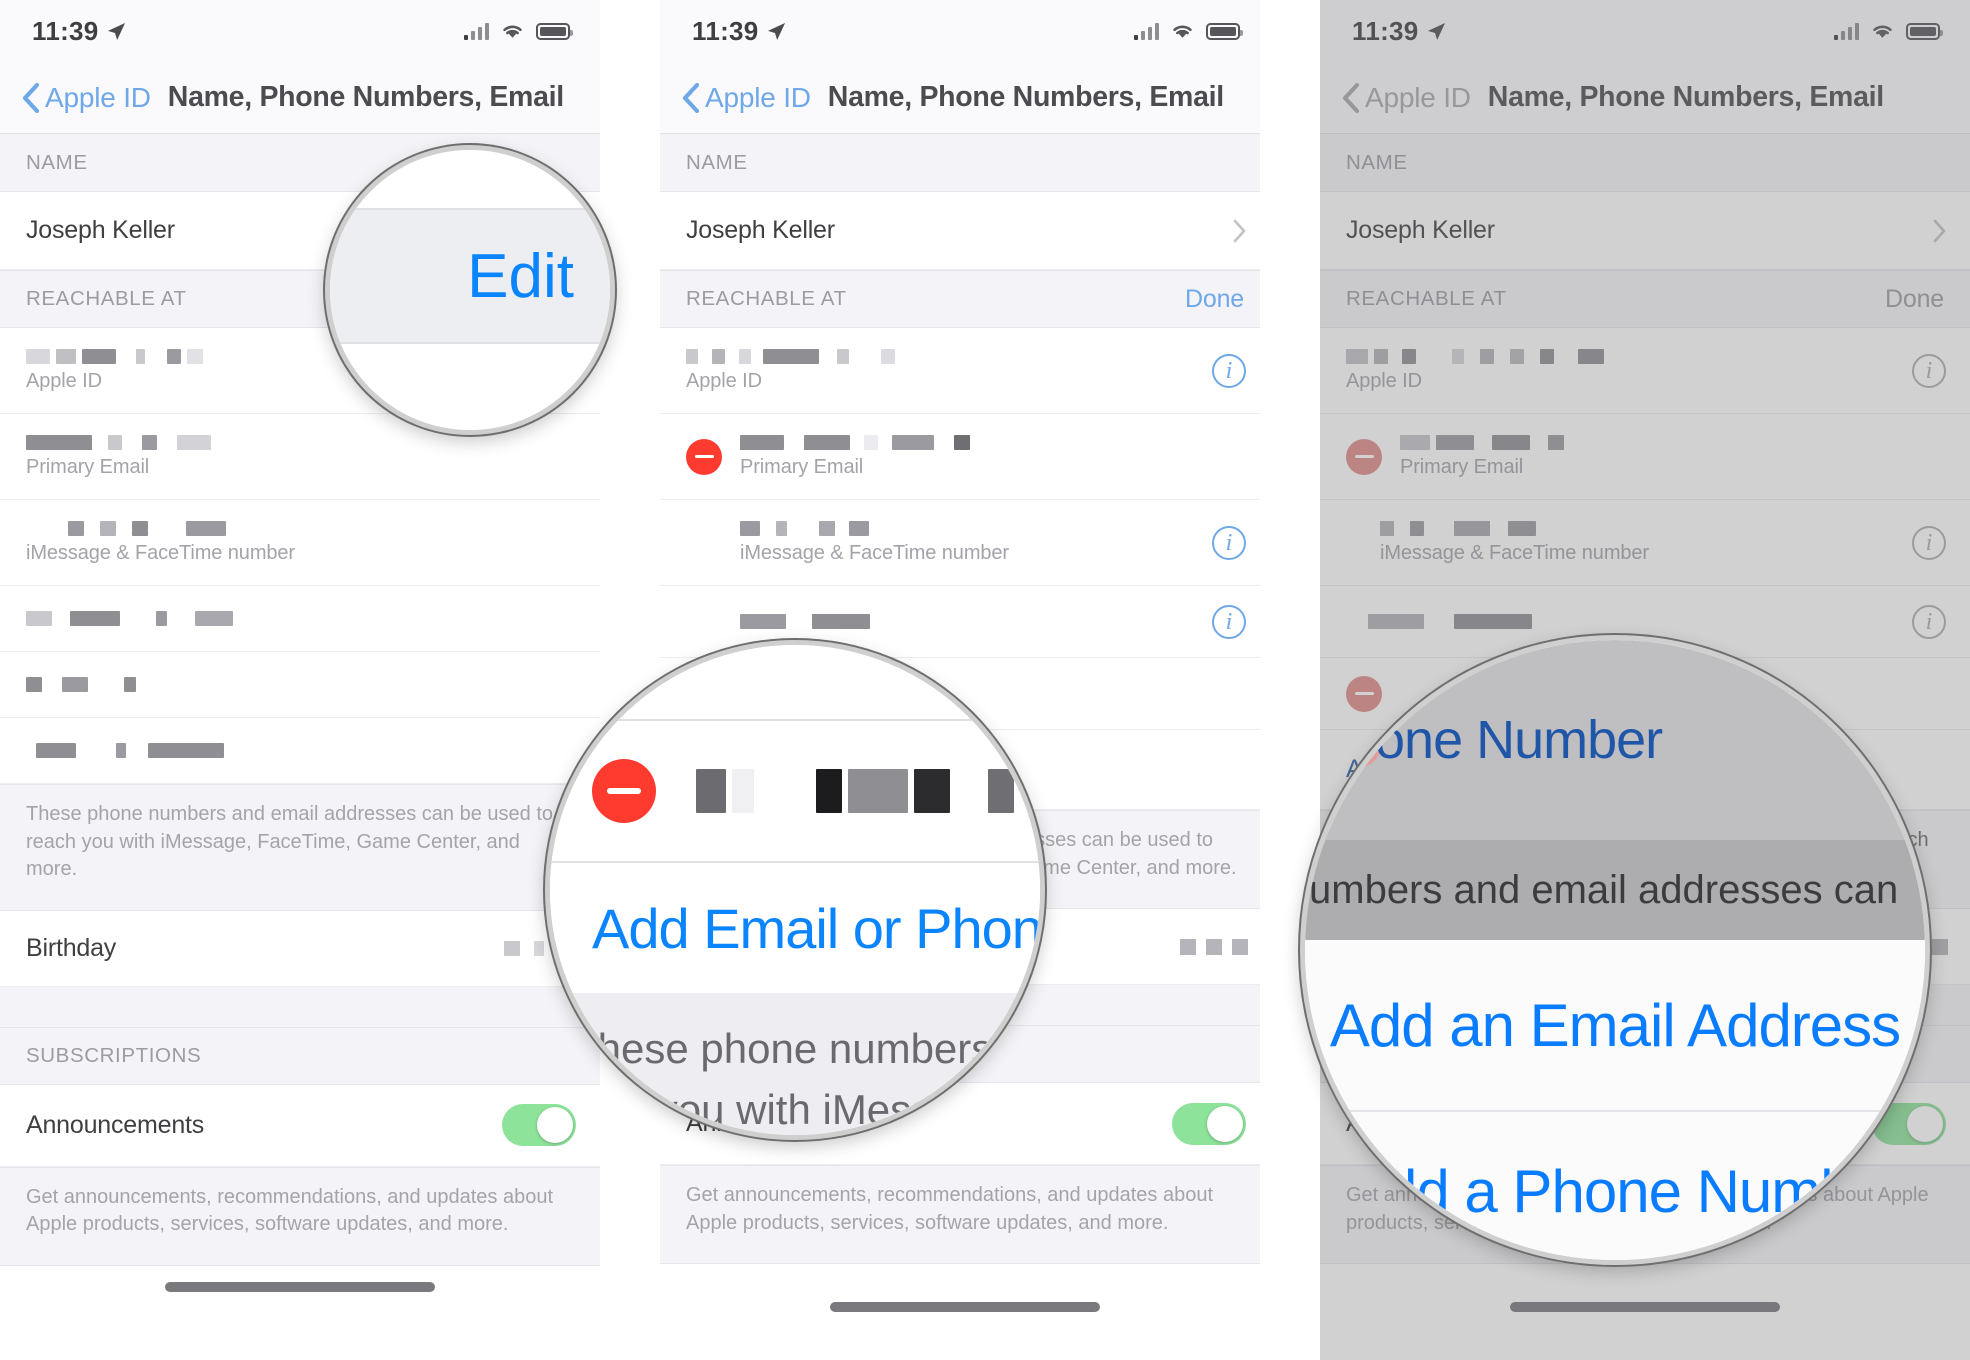  What do you see at coordinates (1025, 97) in the screenshot?
I see `page-title: Name, Phone Numbers, Email` at bounding box center [1025, 97].